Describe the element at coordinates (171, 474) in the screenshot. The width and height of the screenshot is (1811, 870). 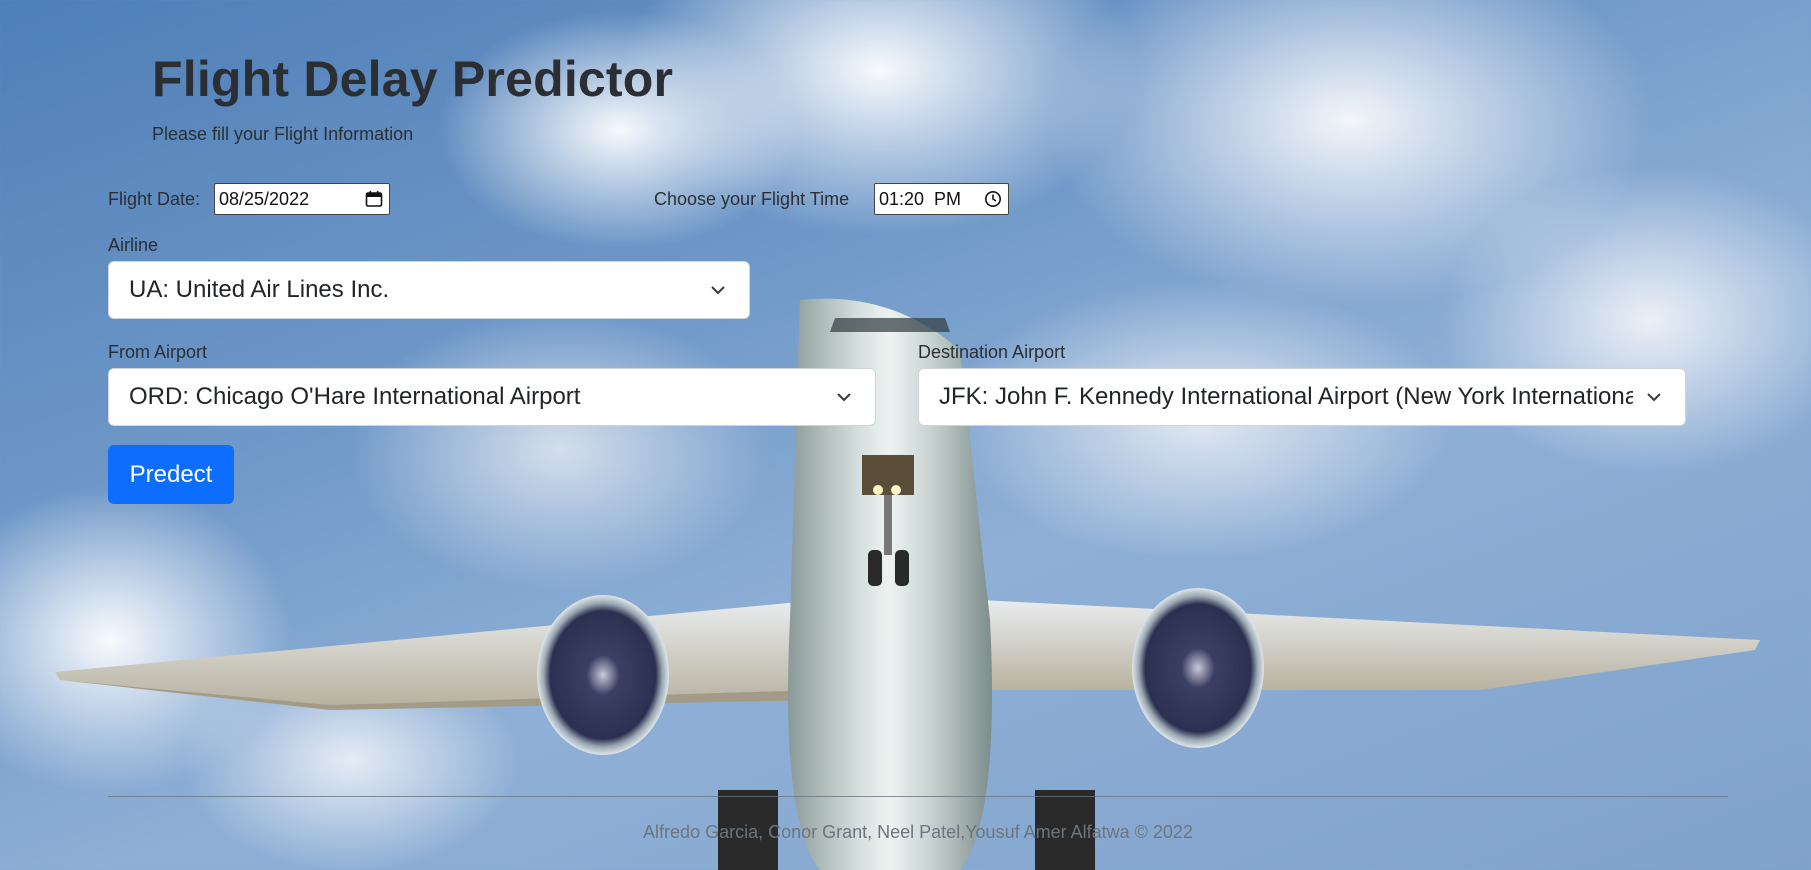
I see `predict-button: Predect` at that location.